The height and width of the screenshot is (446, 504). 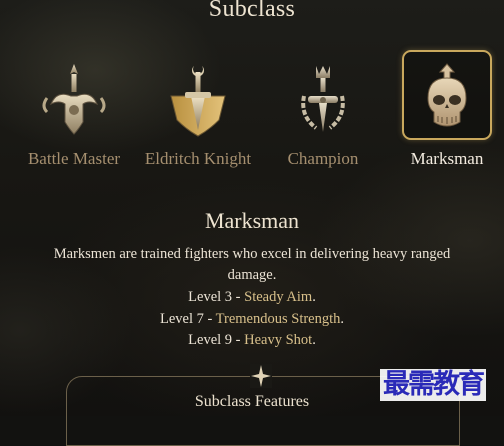 I want to click on subclass-option-battle-master: Battle Master, so click(x=74, y=116).